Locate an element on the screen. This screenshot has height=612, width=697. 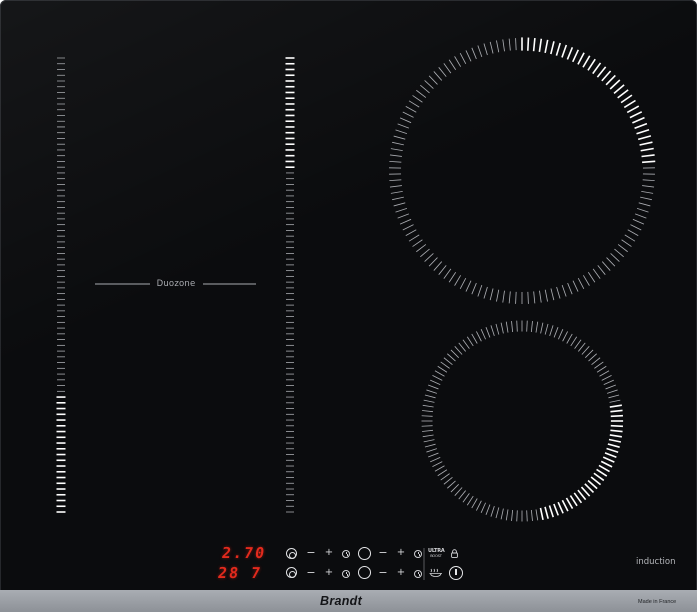
plus-button-front-right: + is located at coordinates (401, 553).